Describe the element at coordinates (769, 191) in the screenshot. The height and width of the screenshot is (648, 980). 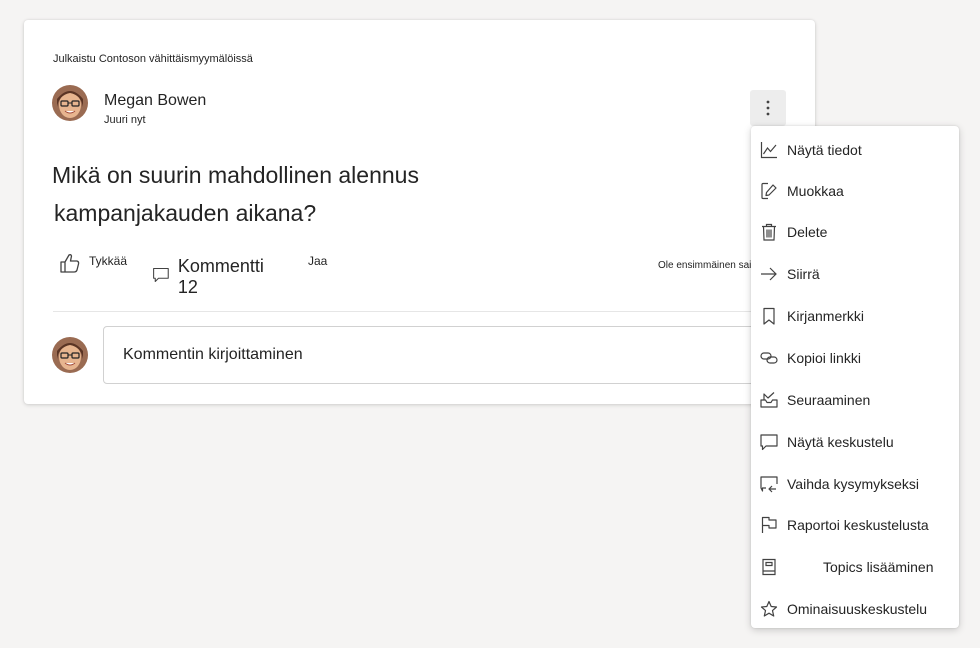
I see `edit-icon` at that location.